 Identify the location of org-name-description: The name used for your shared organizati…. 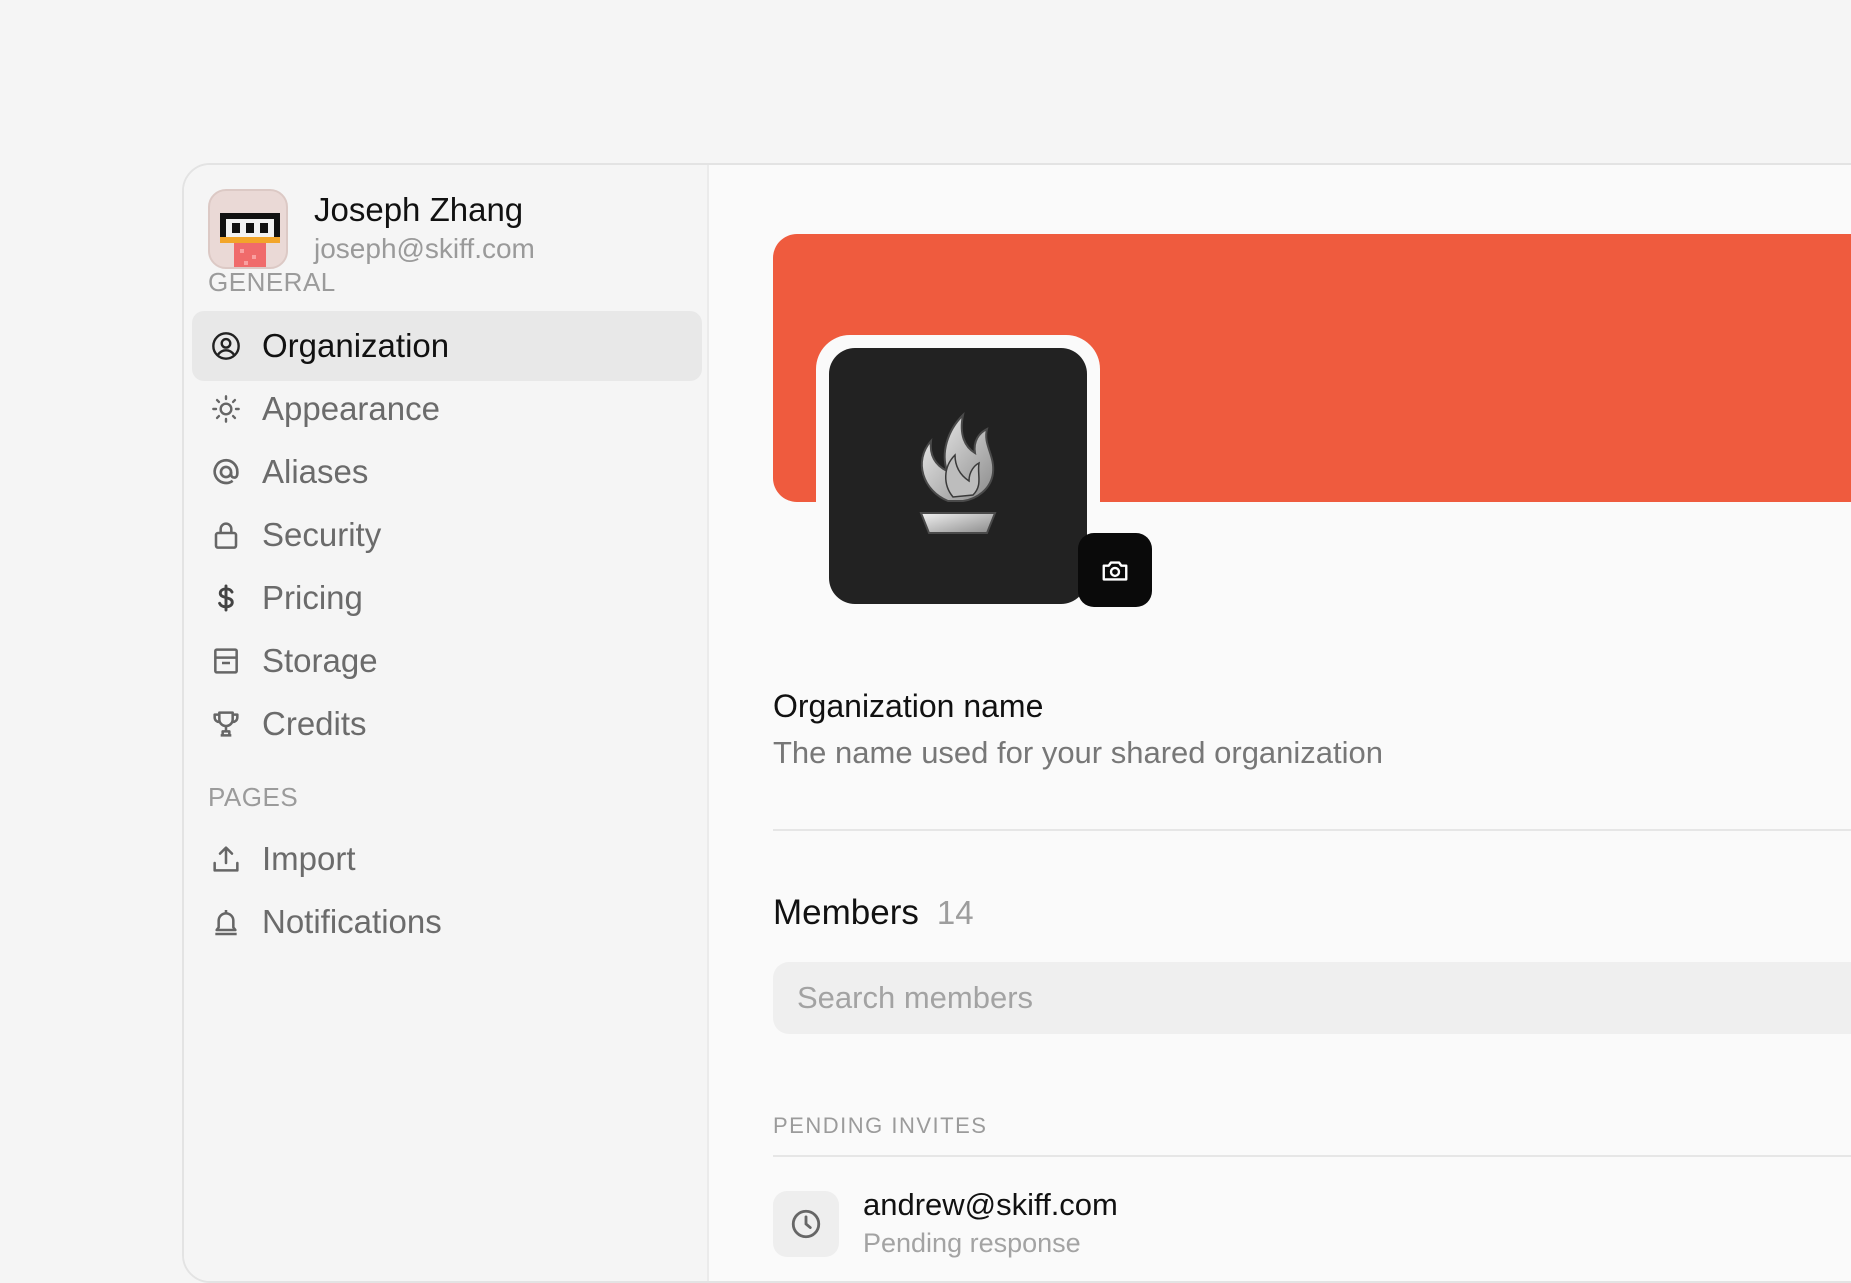
(1078, 752).